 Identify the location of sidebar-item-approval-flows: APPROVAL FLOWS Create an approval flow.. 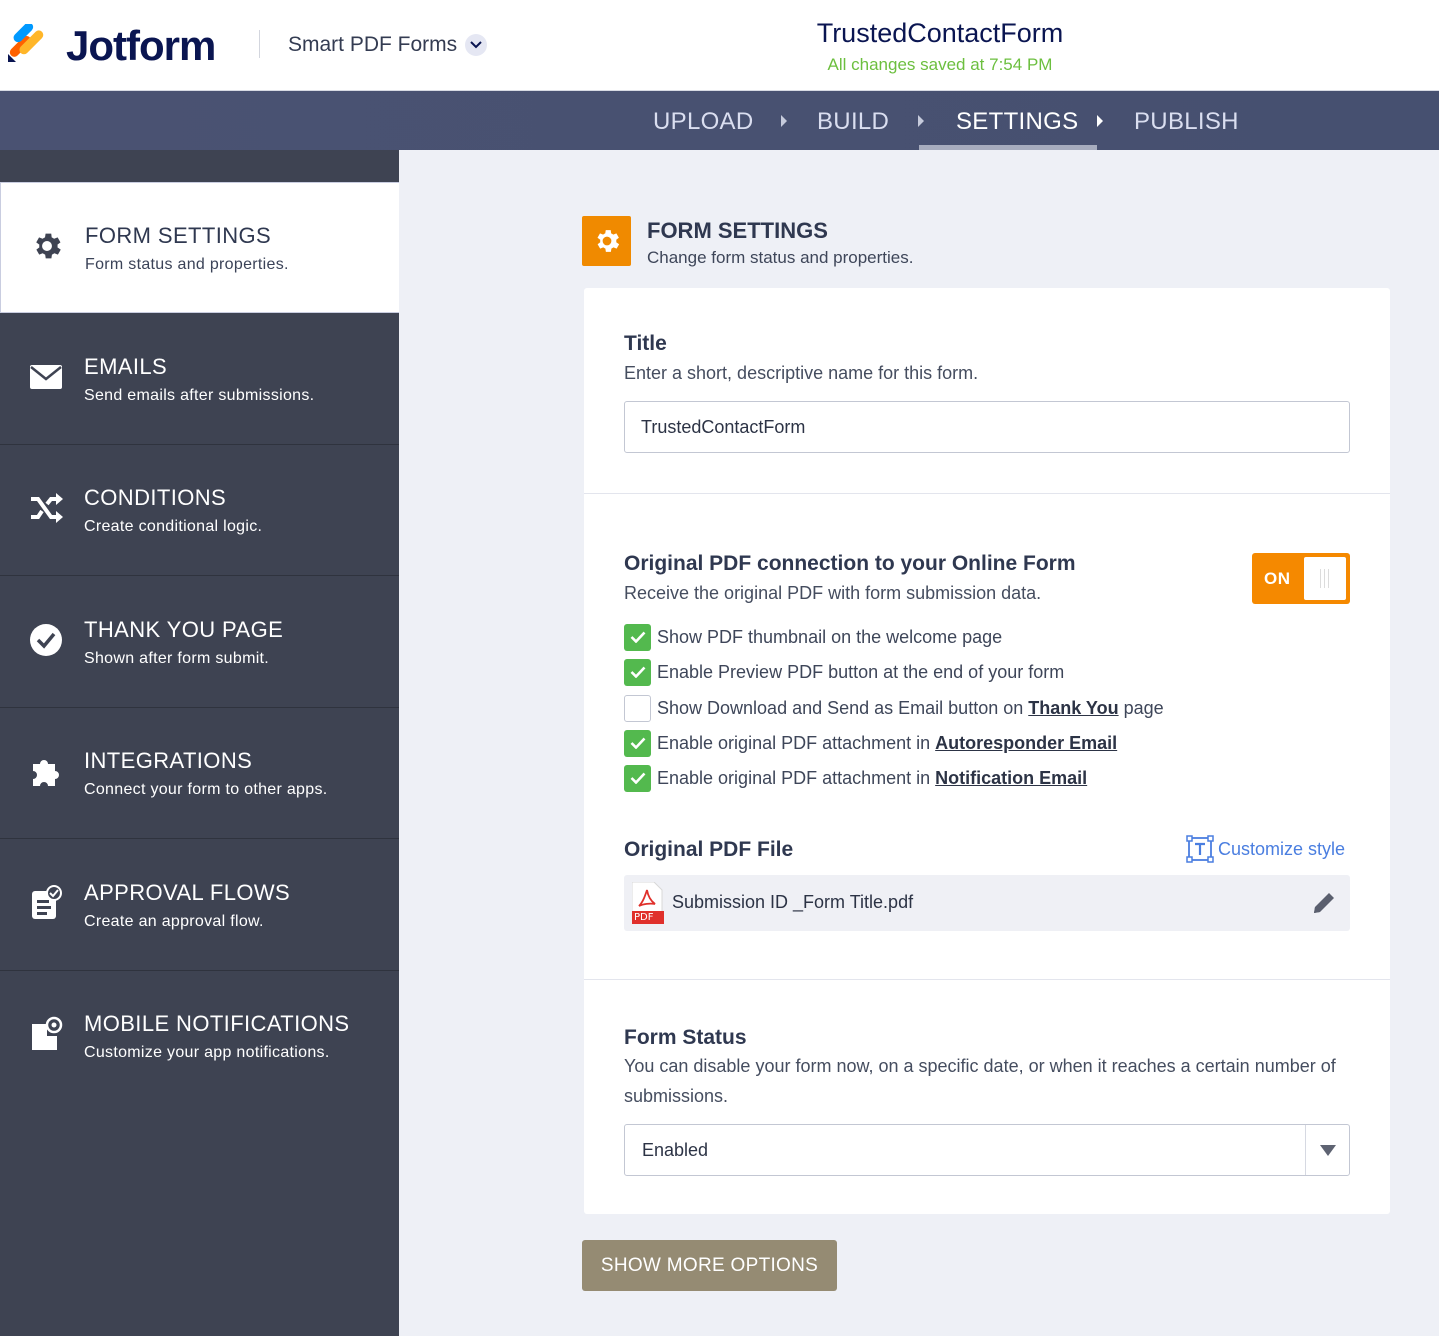
(199, 905).